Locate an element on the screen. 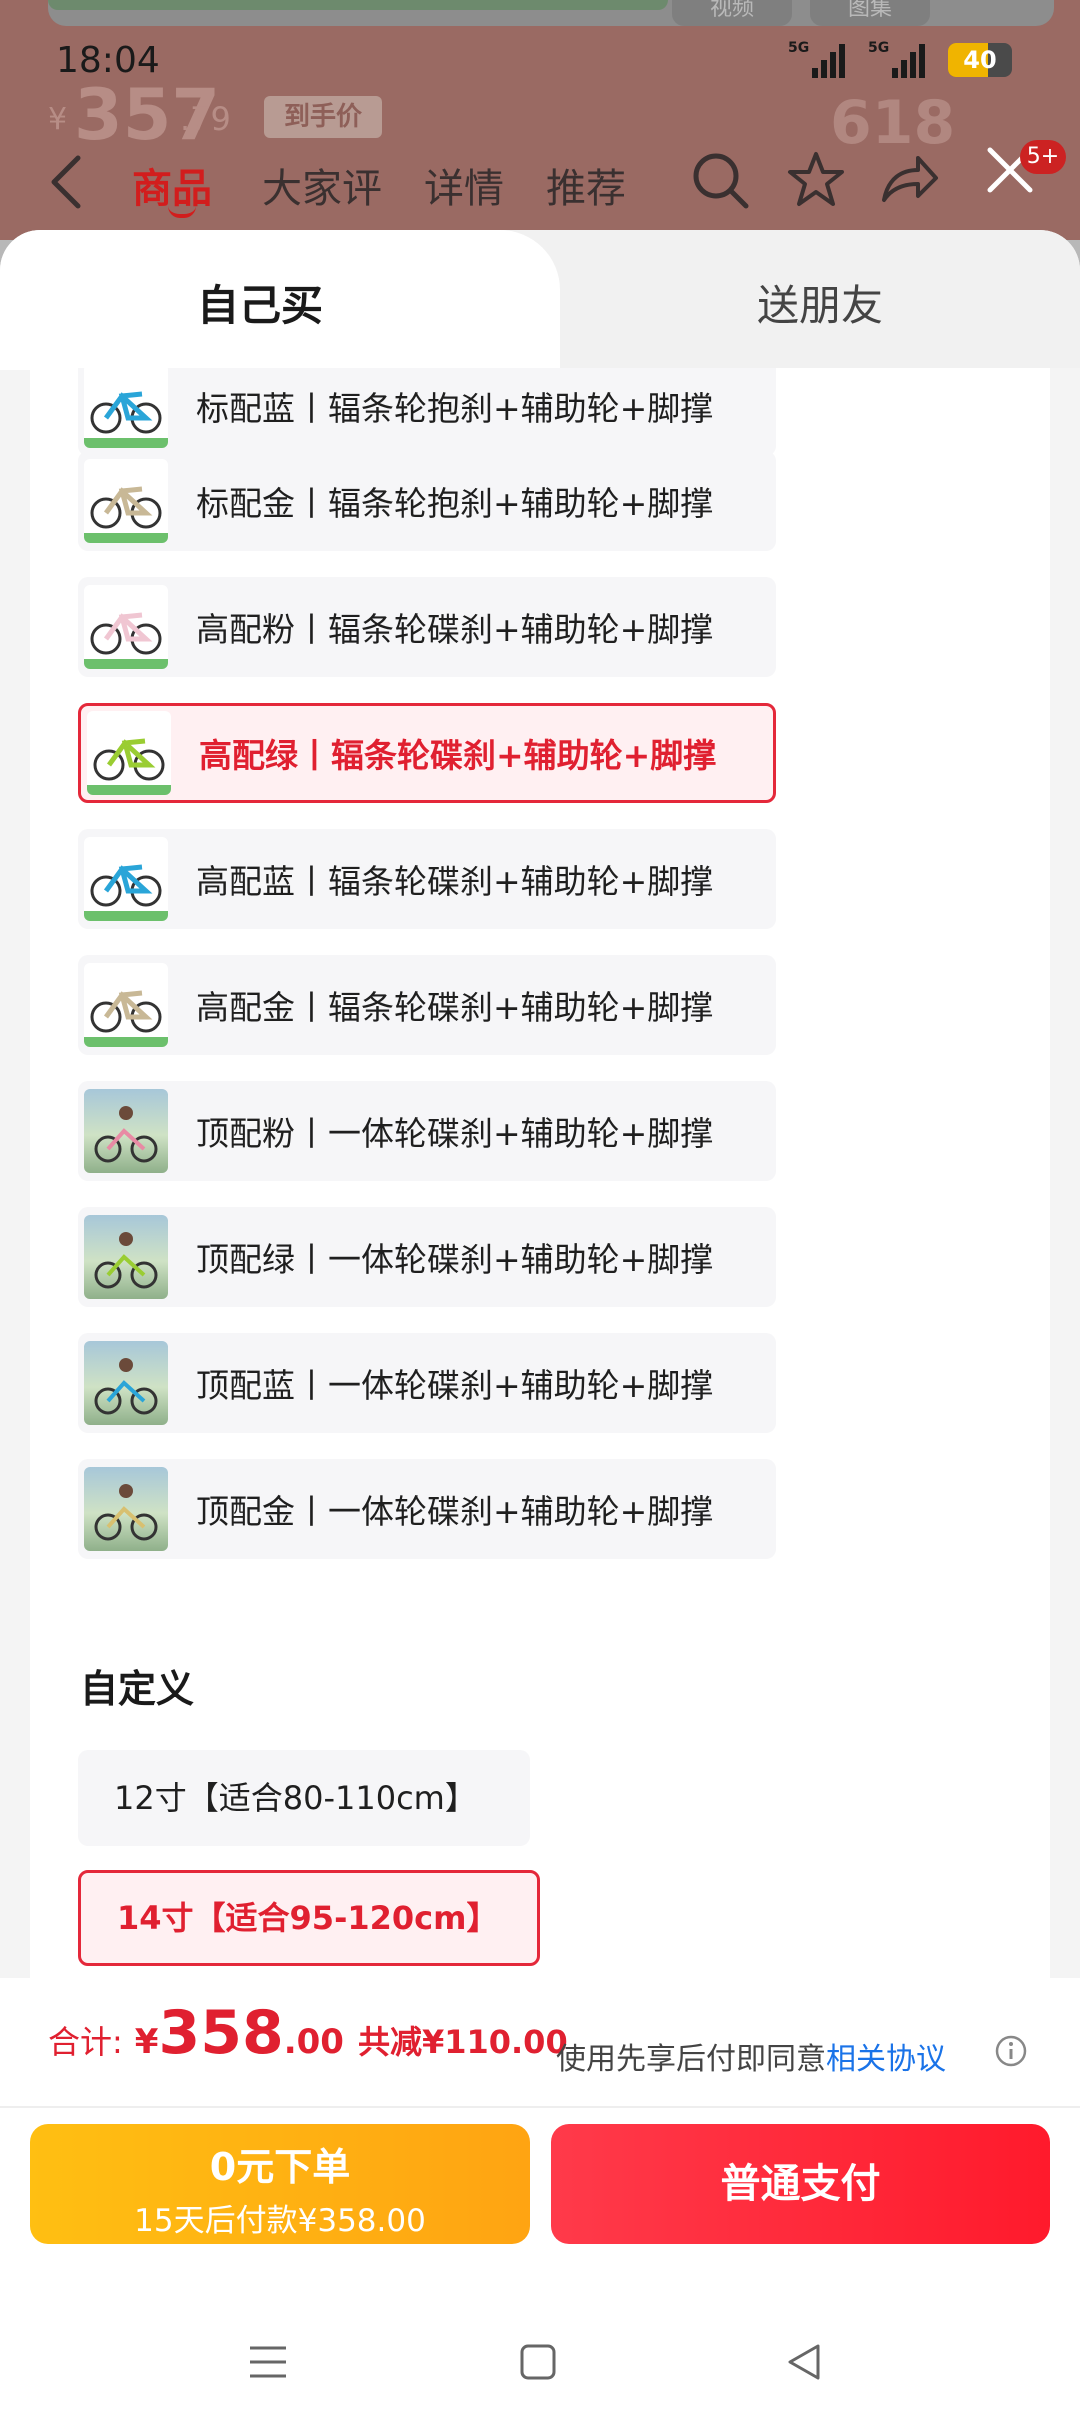  share-icon is located at coordinates (910, 179).